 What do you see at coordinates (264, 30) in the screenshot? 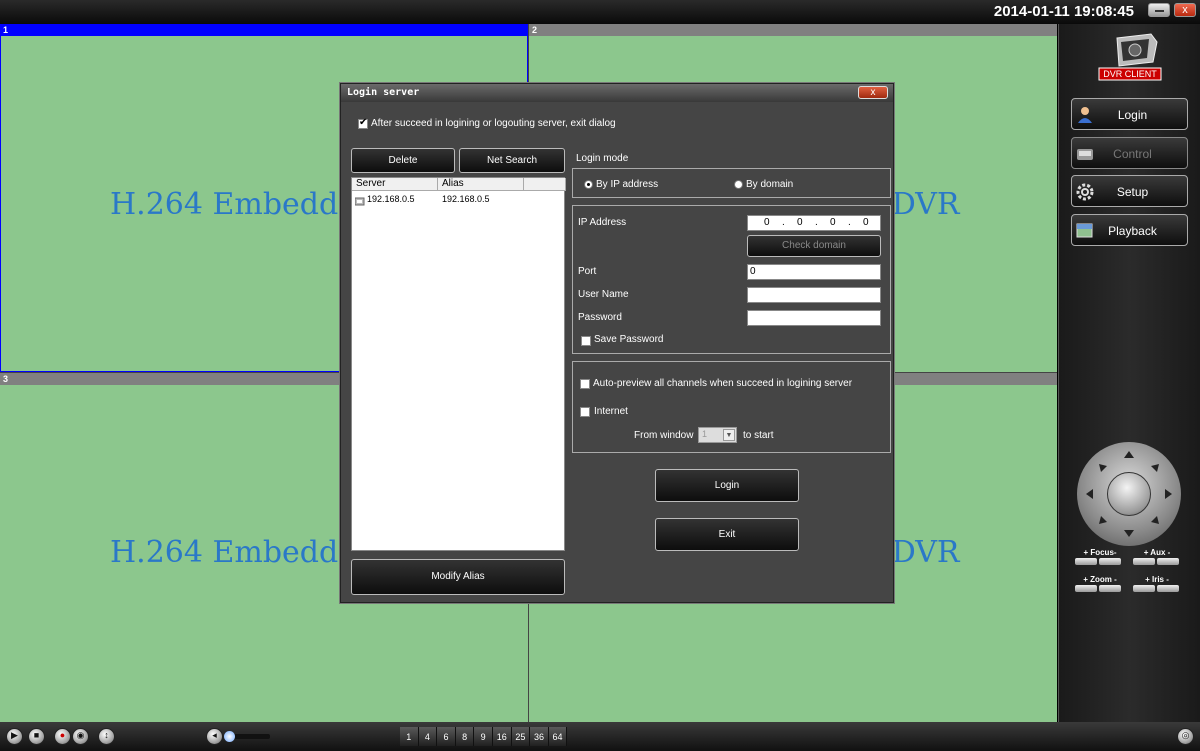
I see `pane-header: 1` at bounding box center [264, 30].